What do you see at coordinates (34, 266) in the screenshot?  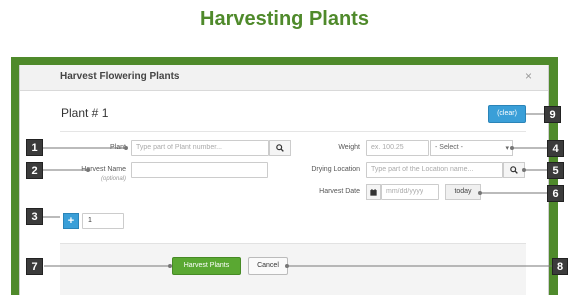 I see `callout-badge-7: 7` at bounding box center [34, 266].